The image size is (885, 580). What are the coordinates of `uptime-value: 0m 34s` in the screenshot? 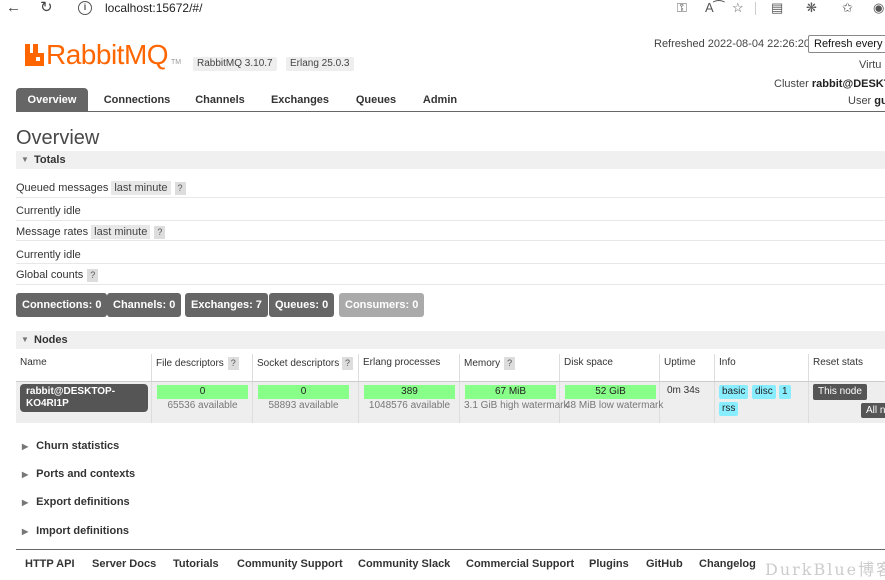 It's located at (683, 390).